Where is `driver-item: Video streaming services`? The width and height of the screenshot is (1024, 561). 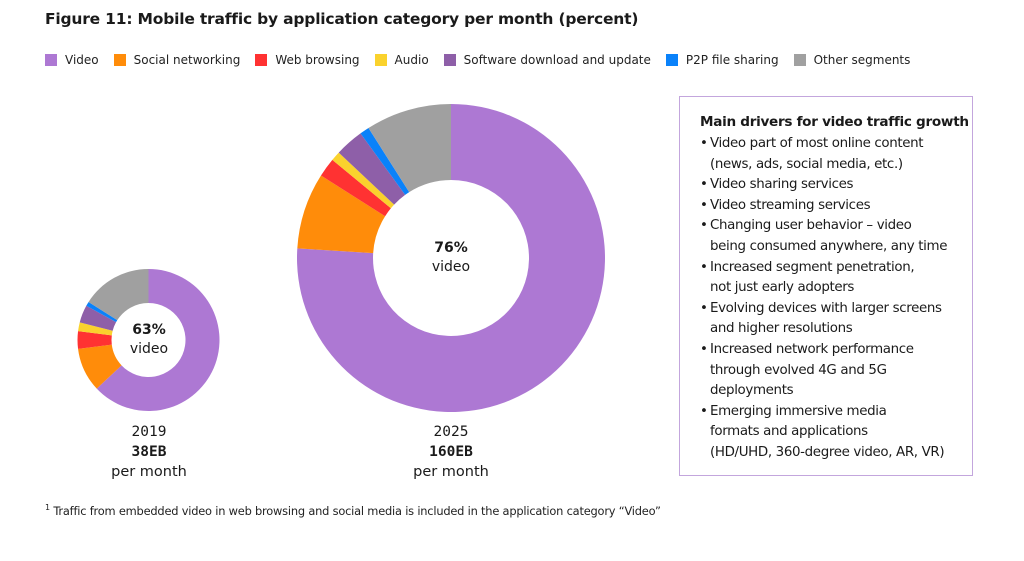 driver-item: Video streaming services is located at coordinates (823, 206).